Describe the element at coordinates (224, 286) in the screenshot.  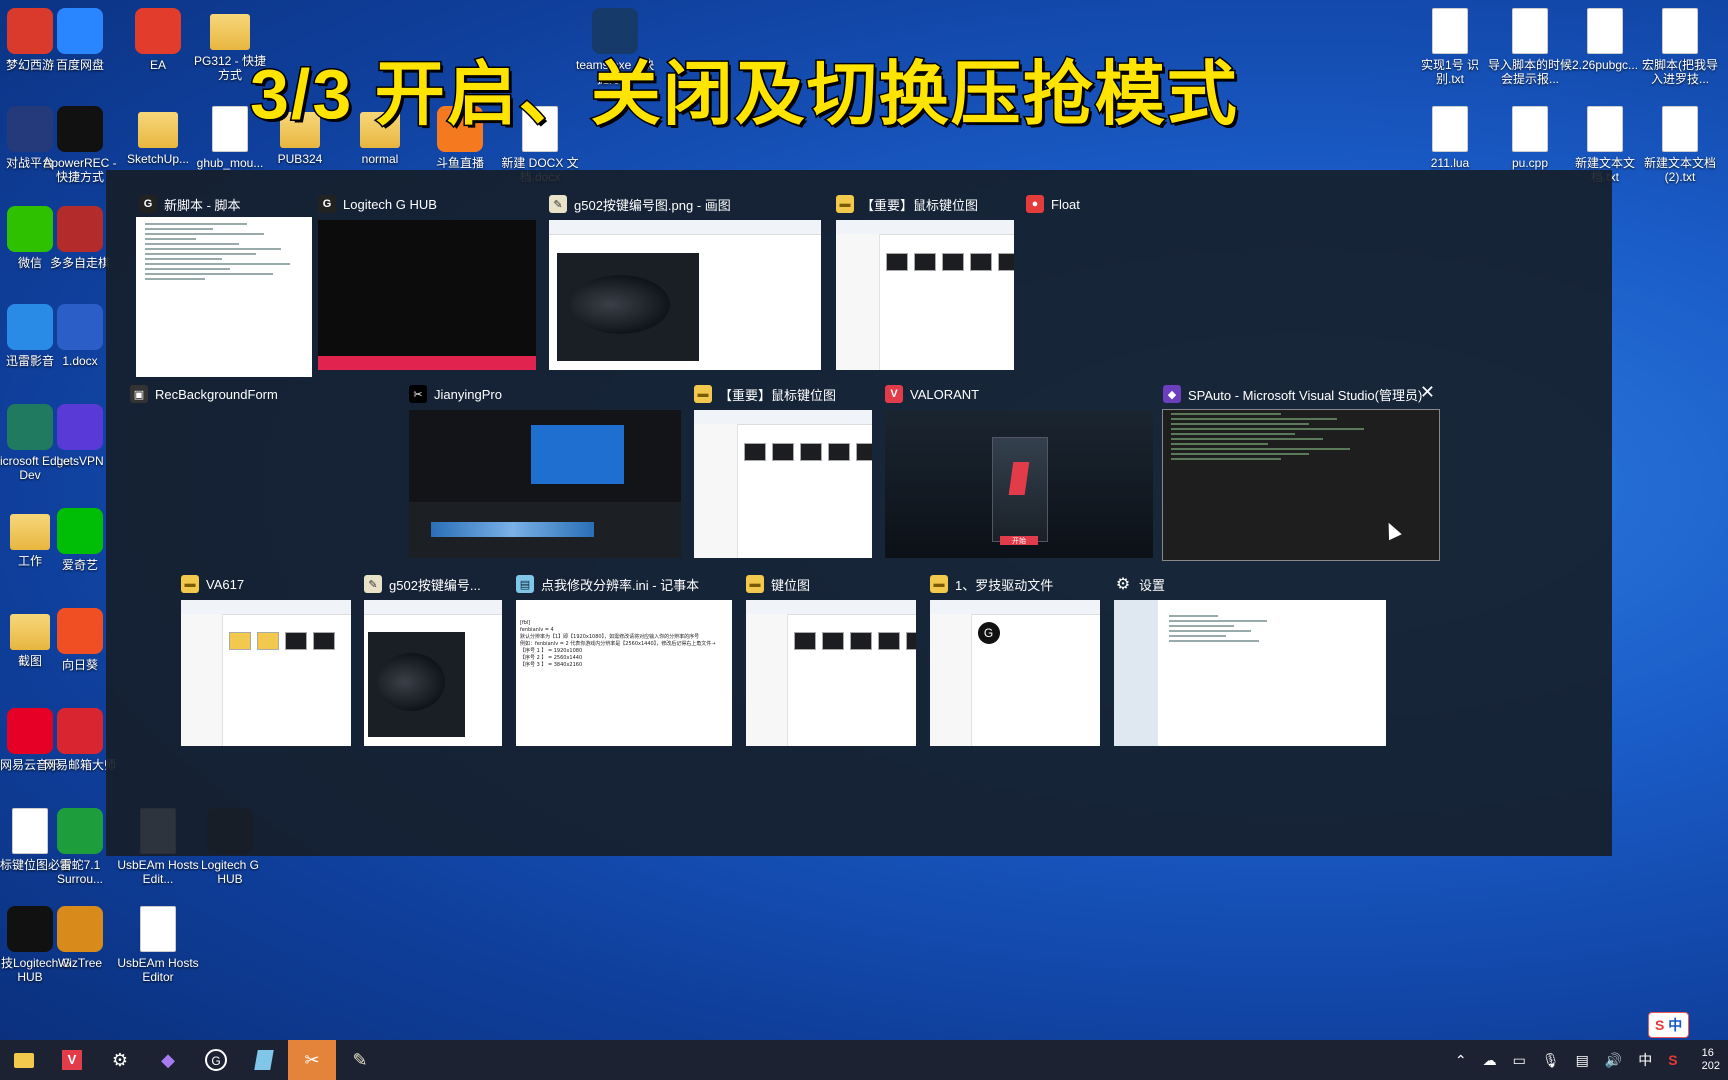
I see `task-window-ghub-script: G 新脚本 - 脚本` at that location.